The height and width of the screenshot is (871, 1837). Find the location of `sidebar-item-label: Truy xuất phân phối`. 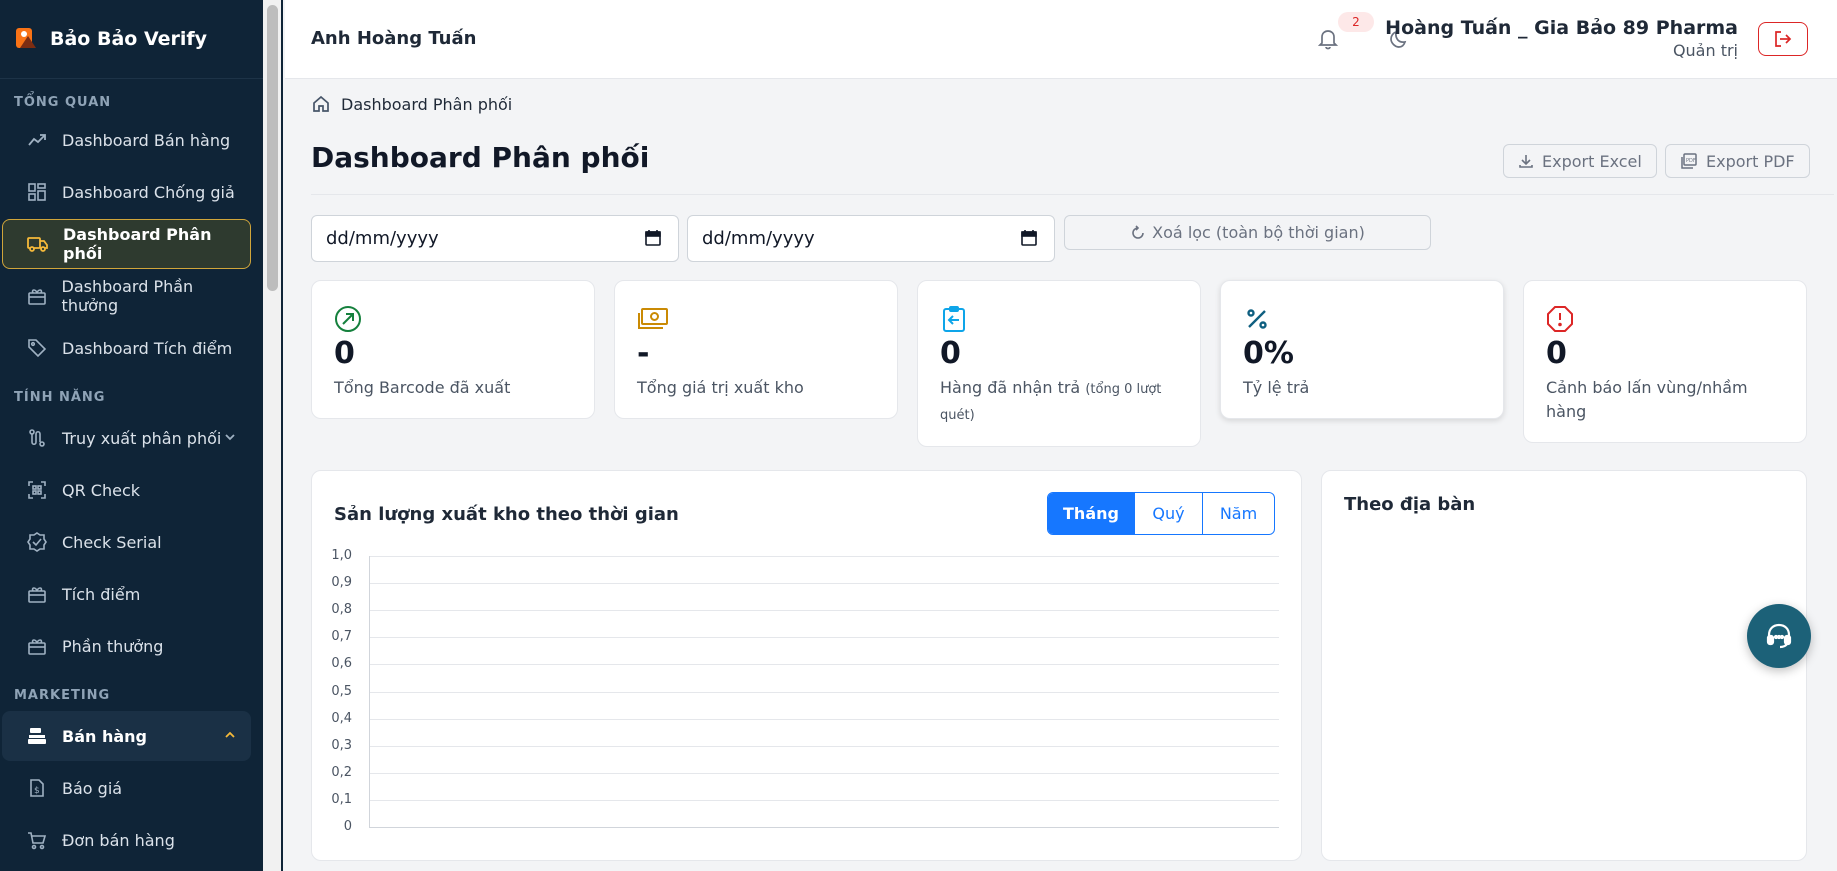

sidebar-item-label: Truy xuất phân phối is located at coordinates (142, 438).